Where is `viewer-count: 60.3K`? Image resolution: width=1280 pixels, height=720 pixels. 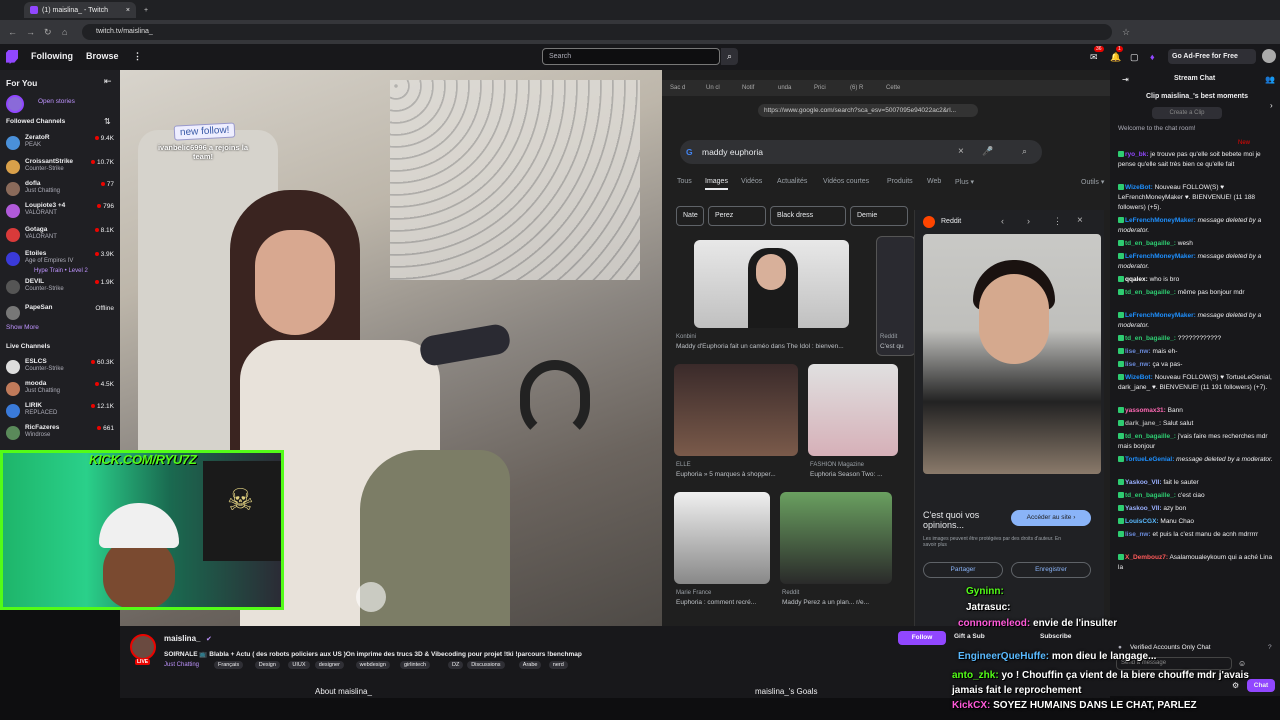 viewer-count: 60.3K is located at coordinates (102, 362).